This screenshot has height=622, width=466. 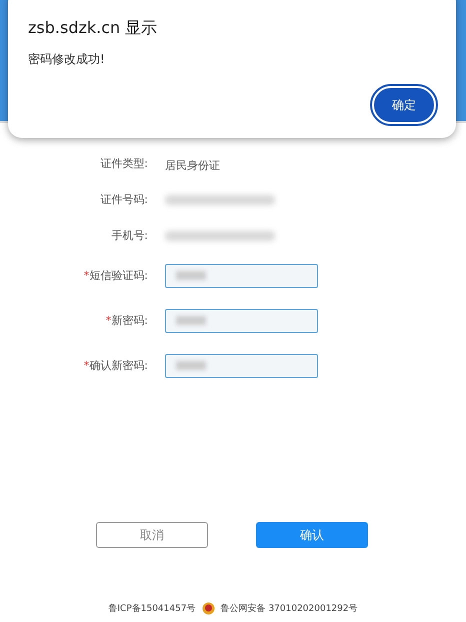 What do you see at coordinates (208, 608) in the screenshot?
I see `emblem-icon` at bounding box center [208, 608].